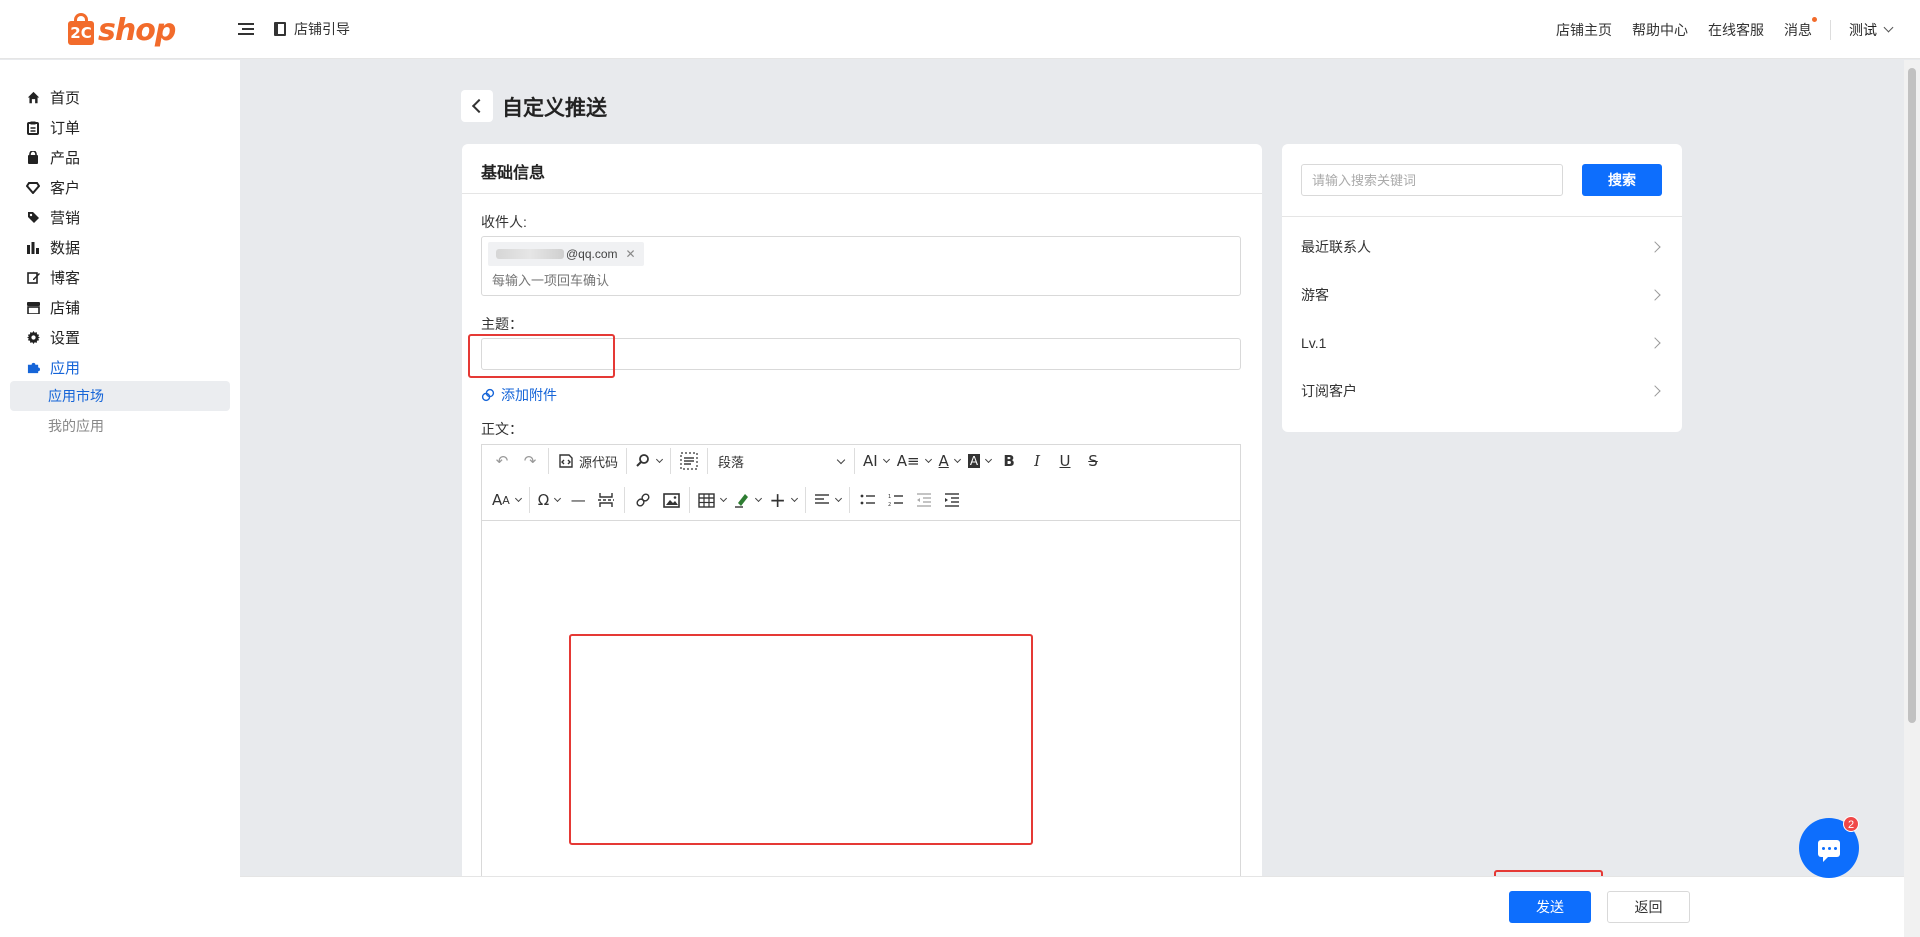 This screenshot has width=1920, height=937. What do you see at coordinates (1736, 30) in the screenshot?
I see `top-nav-online-support: 在线客服` at bounding box center [1736, 30].